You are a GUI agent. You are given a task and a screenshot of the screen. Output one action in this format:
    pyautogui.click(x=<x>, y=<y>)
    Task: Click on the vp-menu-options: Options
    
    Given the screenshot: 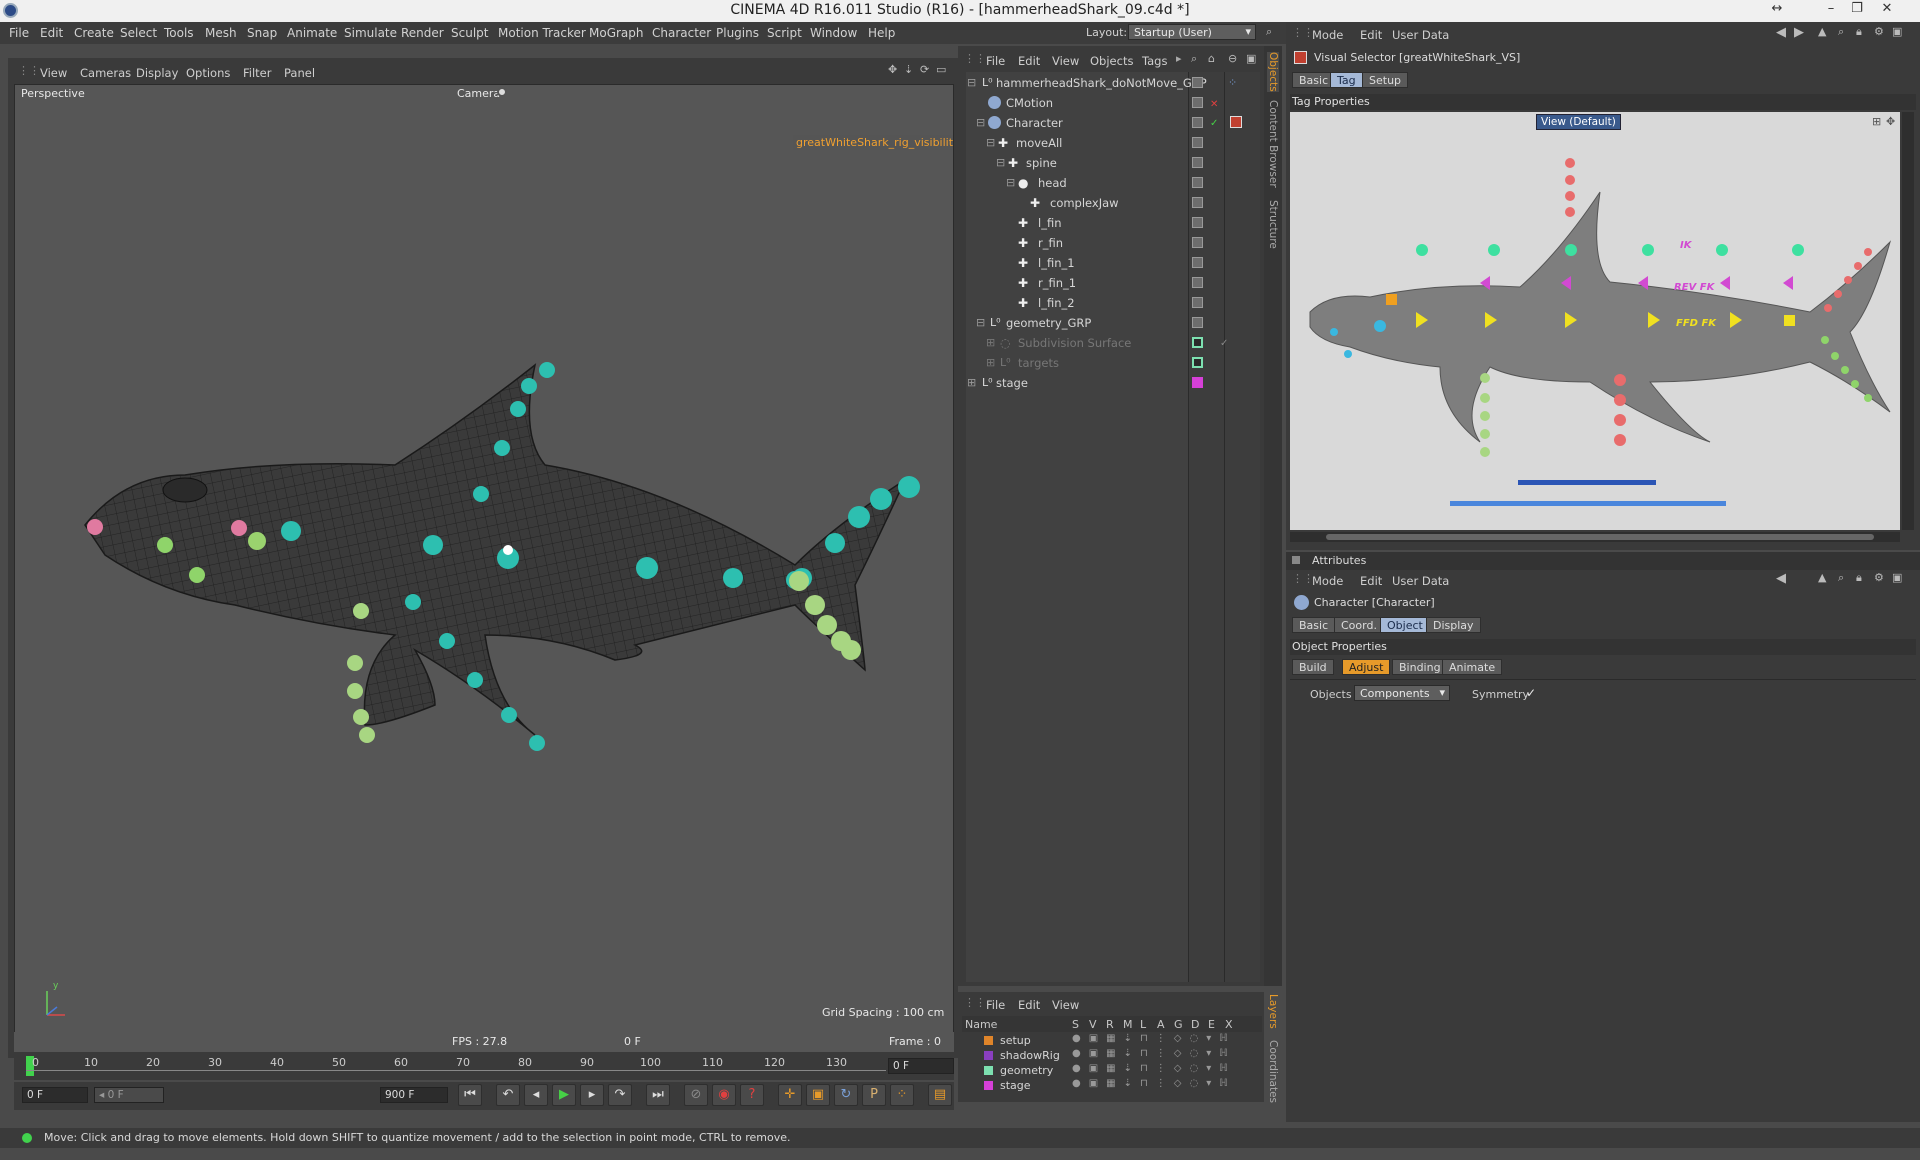 What is the action you would take?
    pyautogui.click(x=208, y=73)
    